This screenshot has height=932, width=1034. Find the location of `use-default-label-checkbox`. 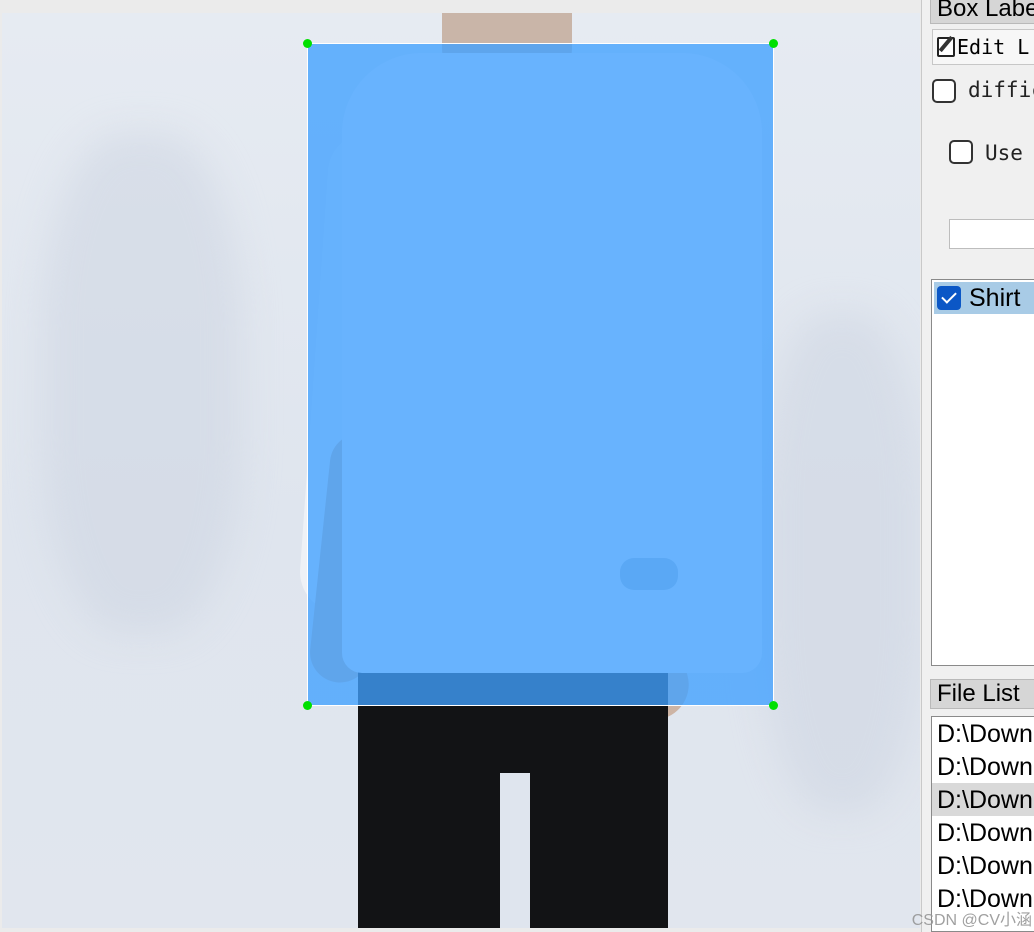

use-default-label-checkbox is located at coordinates (961, 152).